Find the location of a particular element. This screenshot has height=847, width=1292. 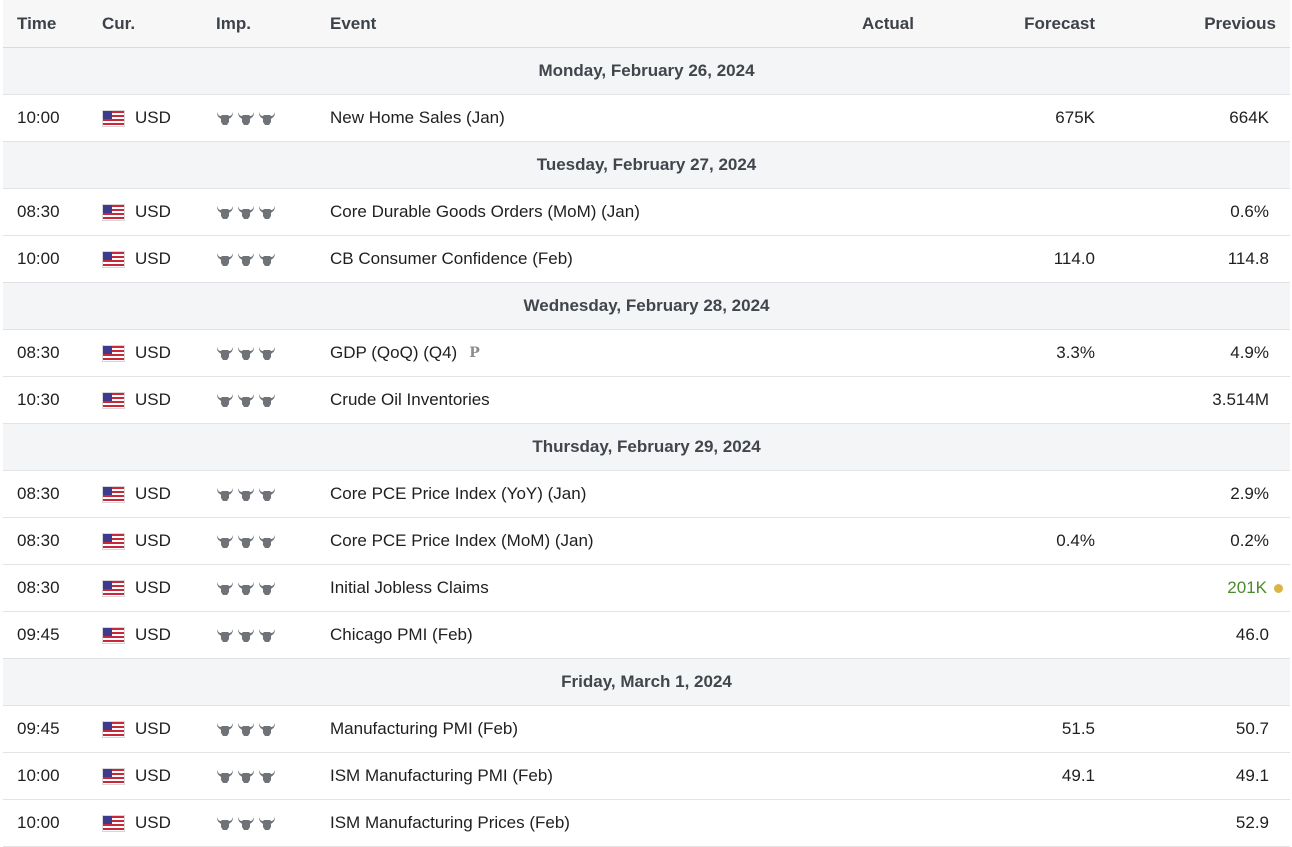

event-name-label: CB Consumer Confidence (Feb) is located at coordinates (451, 259).